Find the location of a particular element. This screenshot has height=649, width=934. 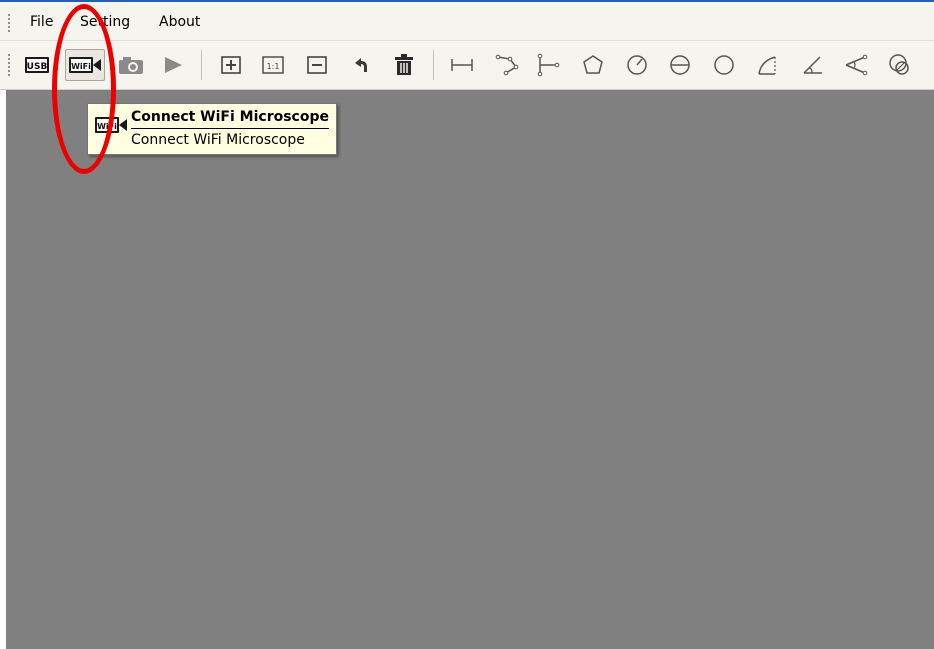

three-point-circle-icon is located at coordinates (724, 65).